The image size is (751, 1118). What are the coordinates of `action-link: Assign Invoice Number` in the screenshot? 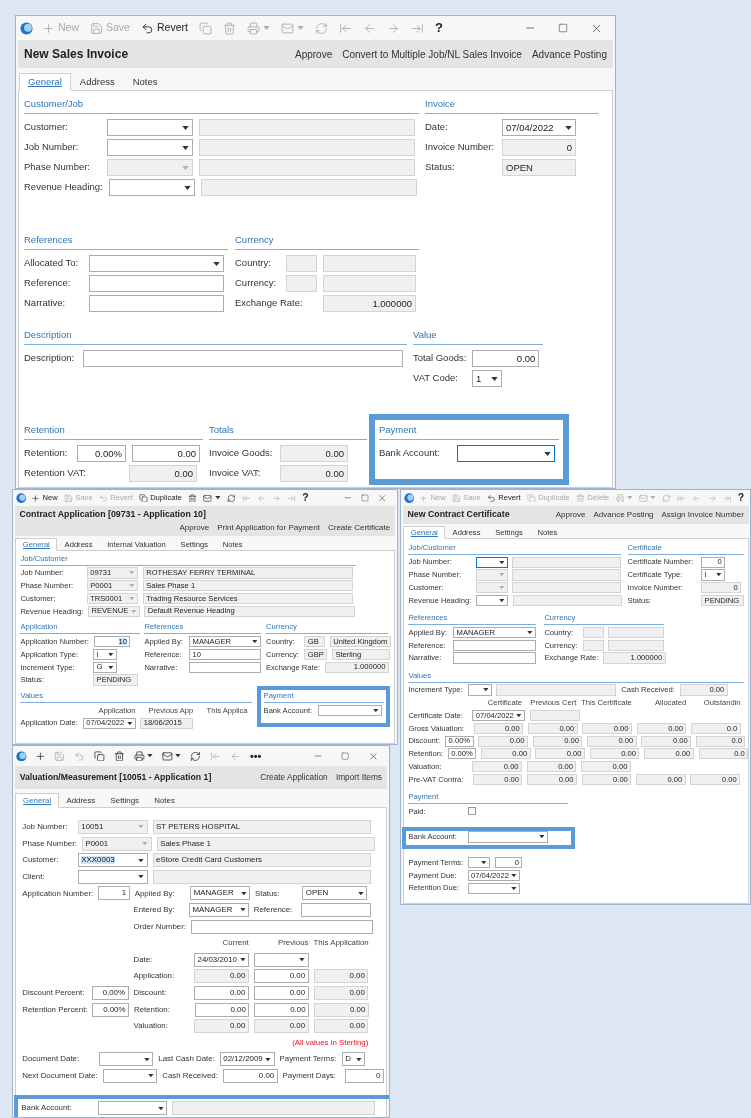 It's located at (702, 514).